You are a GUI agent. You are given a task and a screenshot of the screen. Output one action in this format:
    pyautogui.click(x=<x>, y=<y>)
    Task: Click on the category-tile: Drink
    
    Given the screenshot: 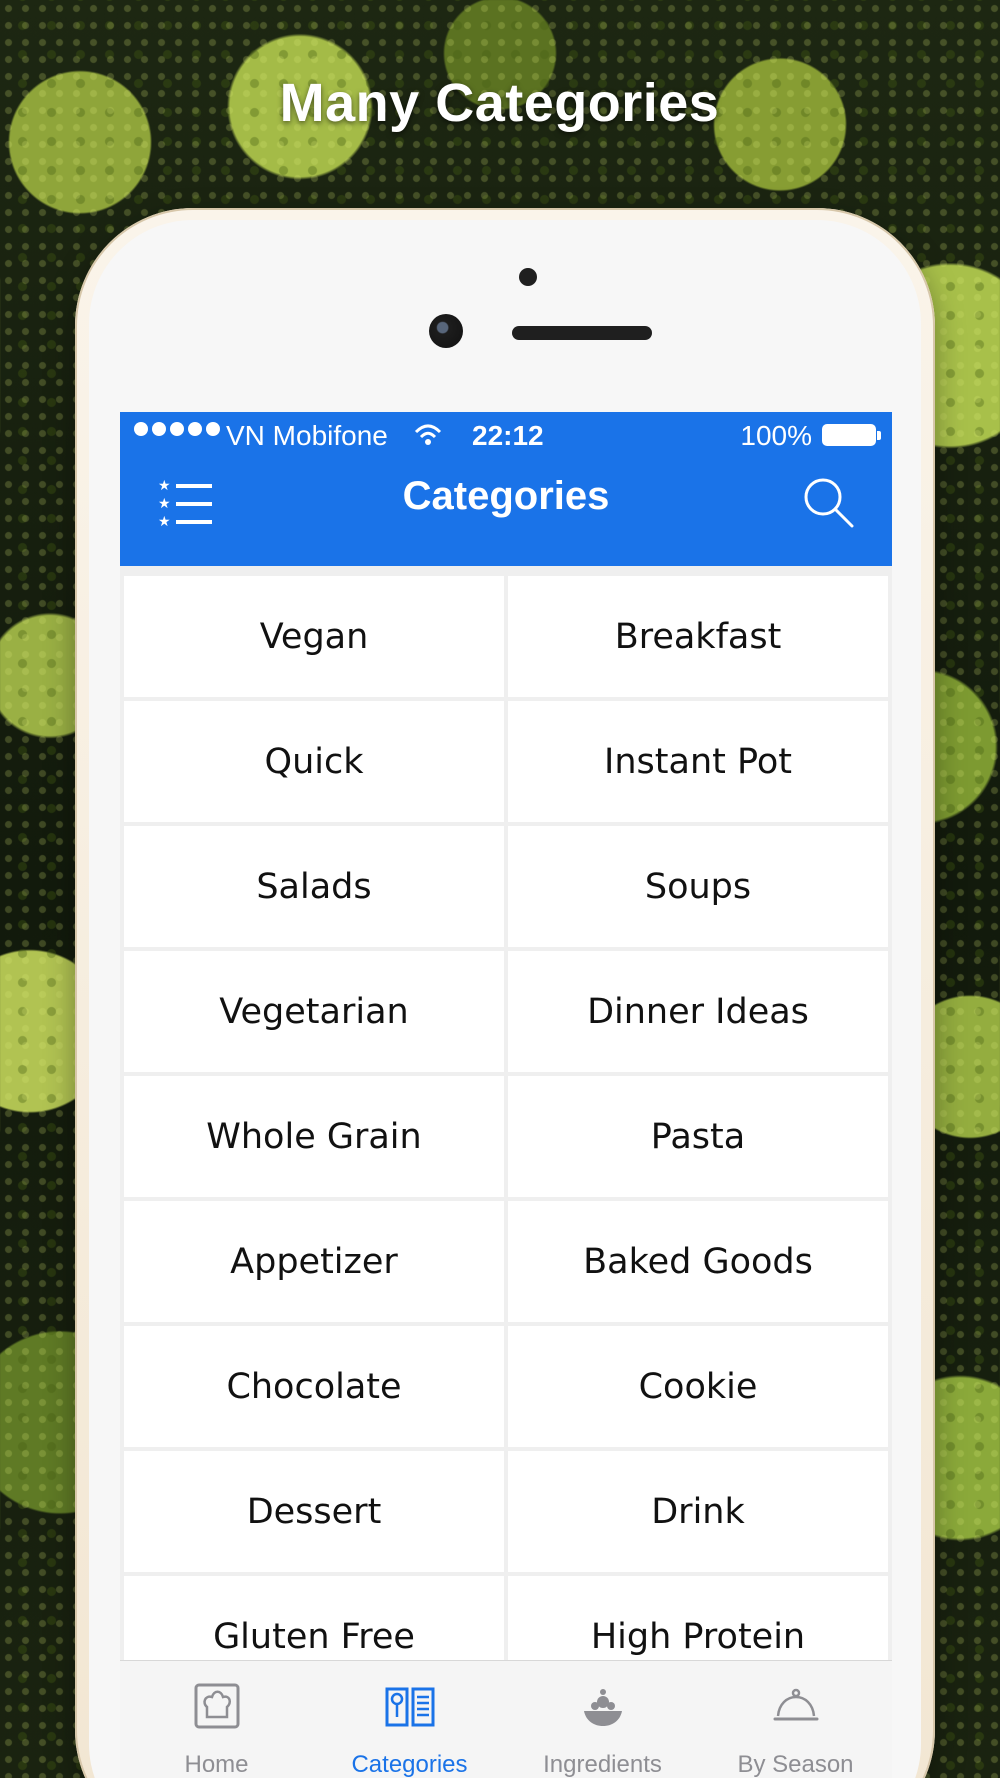 What is the action you would take?
    pyautogui.click(x=698, y=1511)
    